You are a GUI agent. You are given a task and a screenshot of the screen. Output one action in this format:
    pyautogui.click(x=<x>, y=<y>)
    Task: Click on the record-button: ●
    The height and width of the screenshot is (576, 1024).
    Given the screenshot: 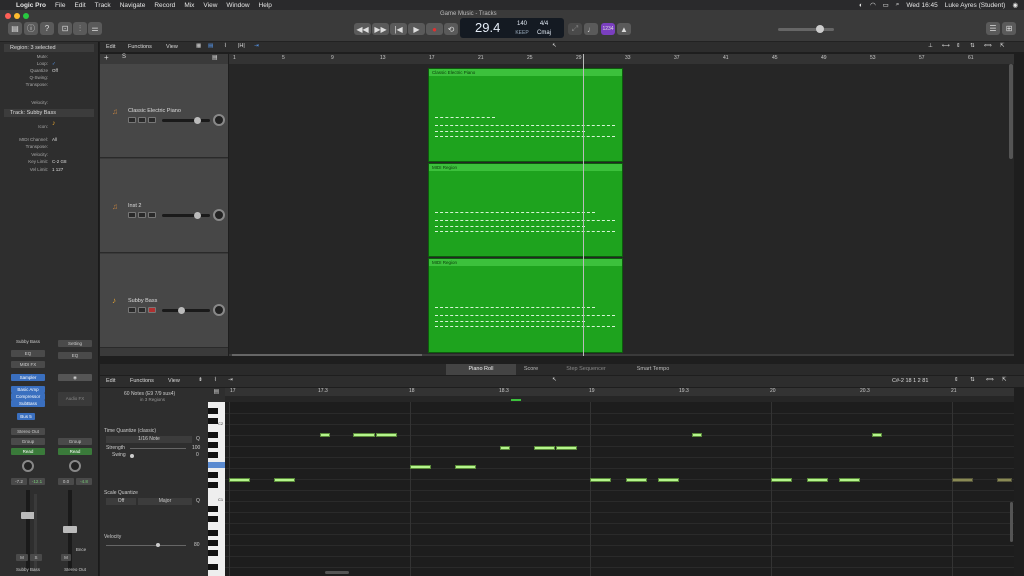 What is the action you would take?
    pyautogui.click(x=434, y=29)
    